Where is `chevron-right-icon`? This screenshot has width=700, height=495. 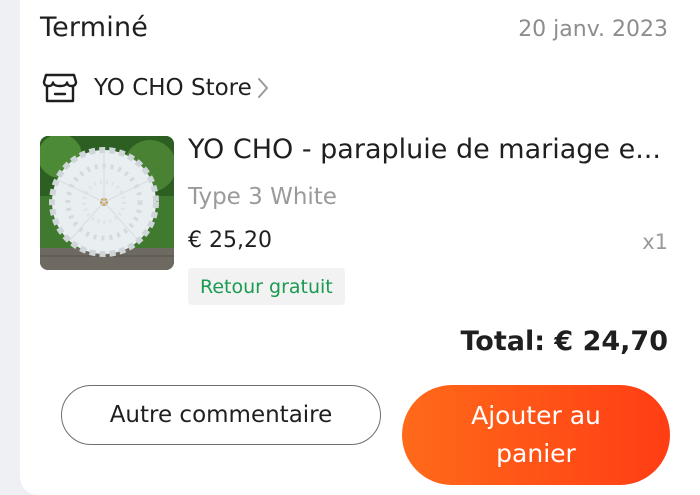 chevron-right-icon is located at coordinates (262, 88).